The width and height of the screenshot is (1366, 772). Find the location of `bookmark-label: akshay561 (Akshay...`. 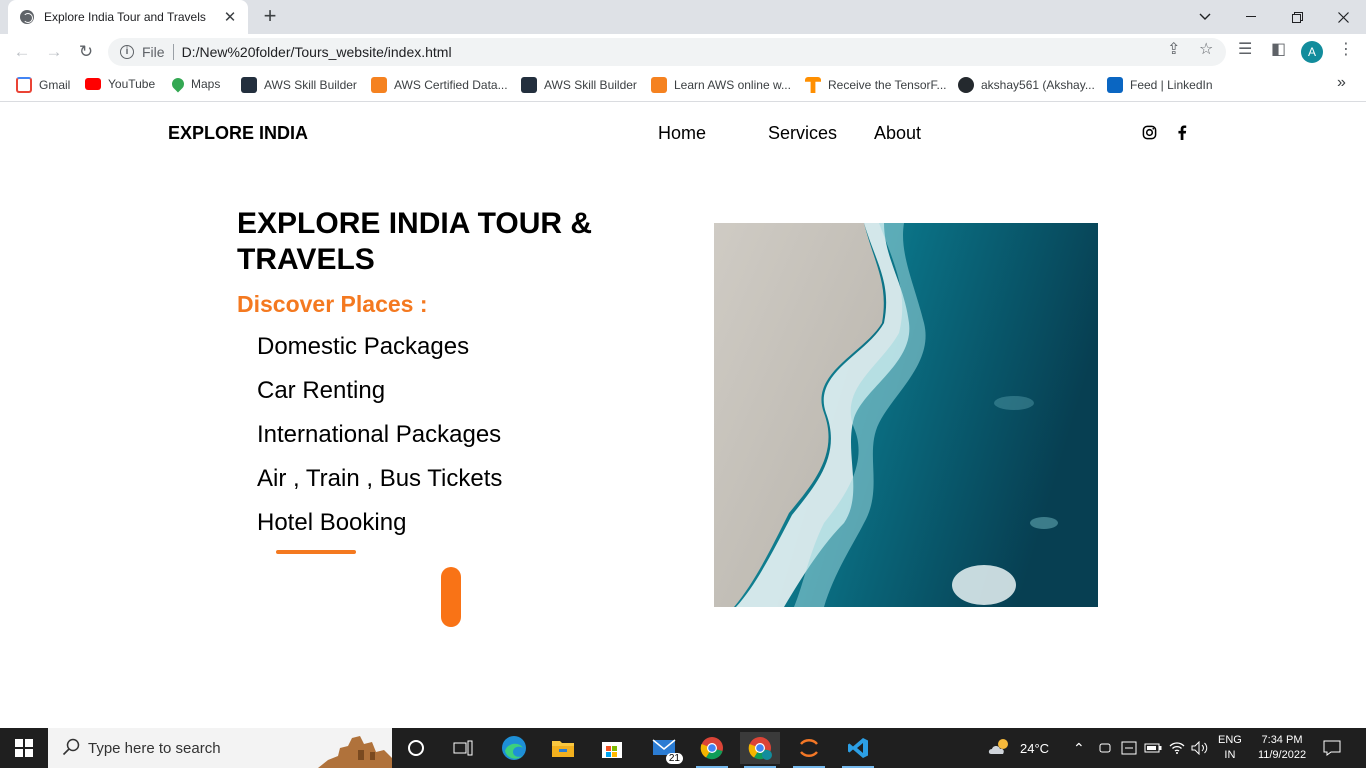

bookmark-label: akshay561 (Akshay... is located at coordinates (1038, 85).